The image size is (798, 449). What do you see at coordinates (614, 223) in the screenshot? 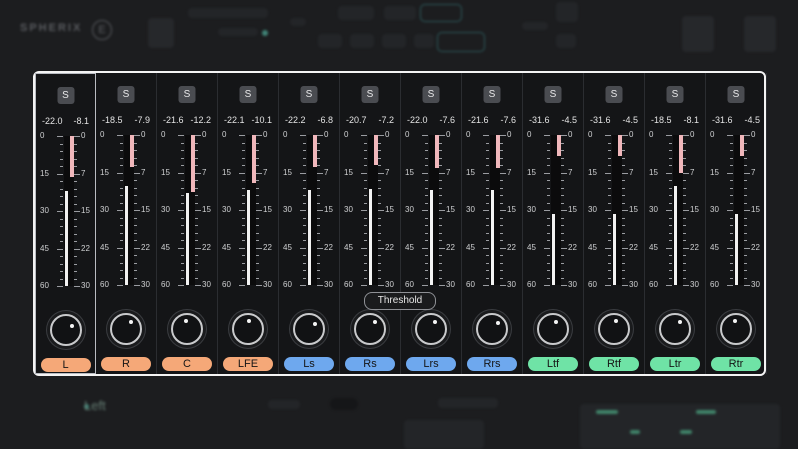
I see `channel-strip-rtf: S -31.6 -4.5 0 15 30 45 60 0 7 15 22 30 Rtf` at bounding box center [614, 223].